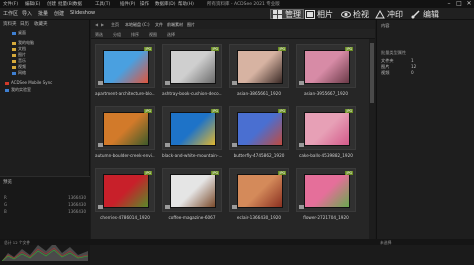  Describe the element at coordinates (10, 24) in the screenshot. I see `tab-folders: 资料夹` at that location.